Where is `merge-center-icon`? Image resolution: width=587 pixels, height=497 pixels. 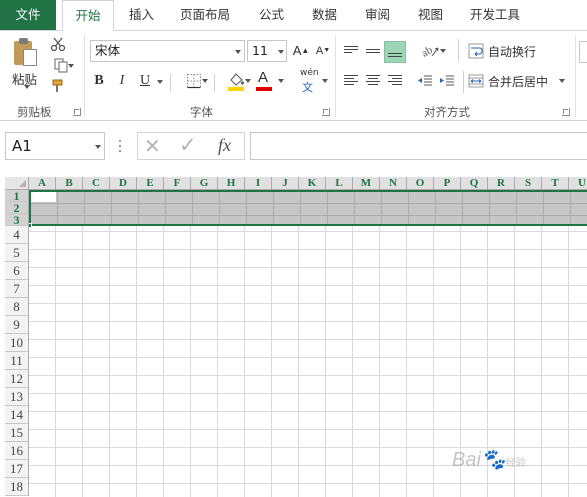
merge-center-icon is located at coordinates (476, 81).